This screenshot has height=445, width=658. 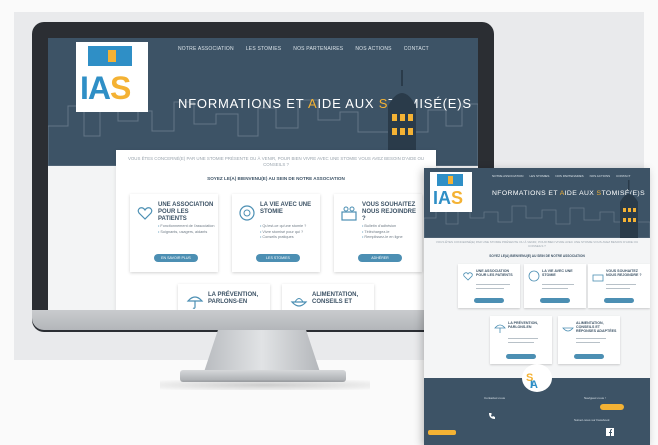 I want to click on nav-item-actions: NOS ACTIONS, so click(x=373, y=49).